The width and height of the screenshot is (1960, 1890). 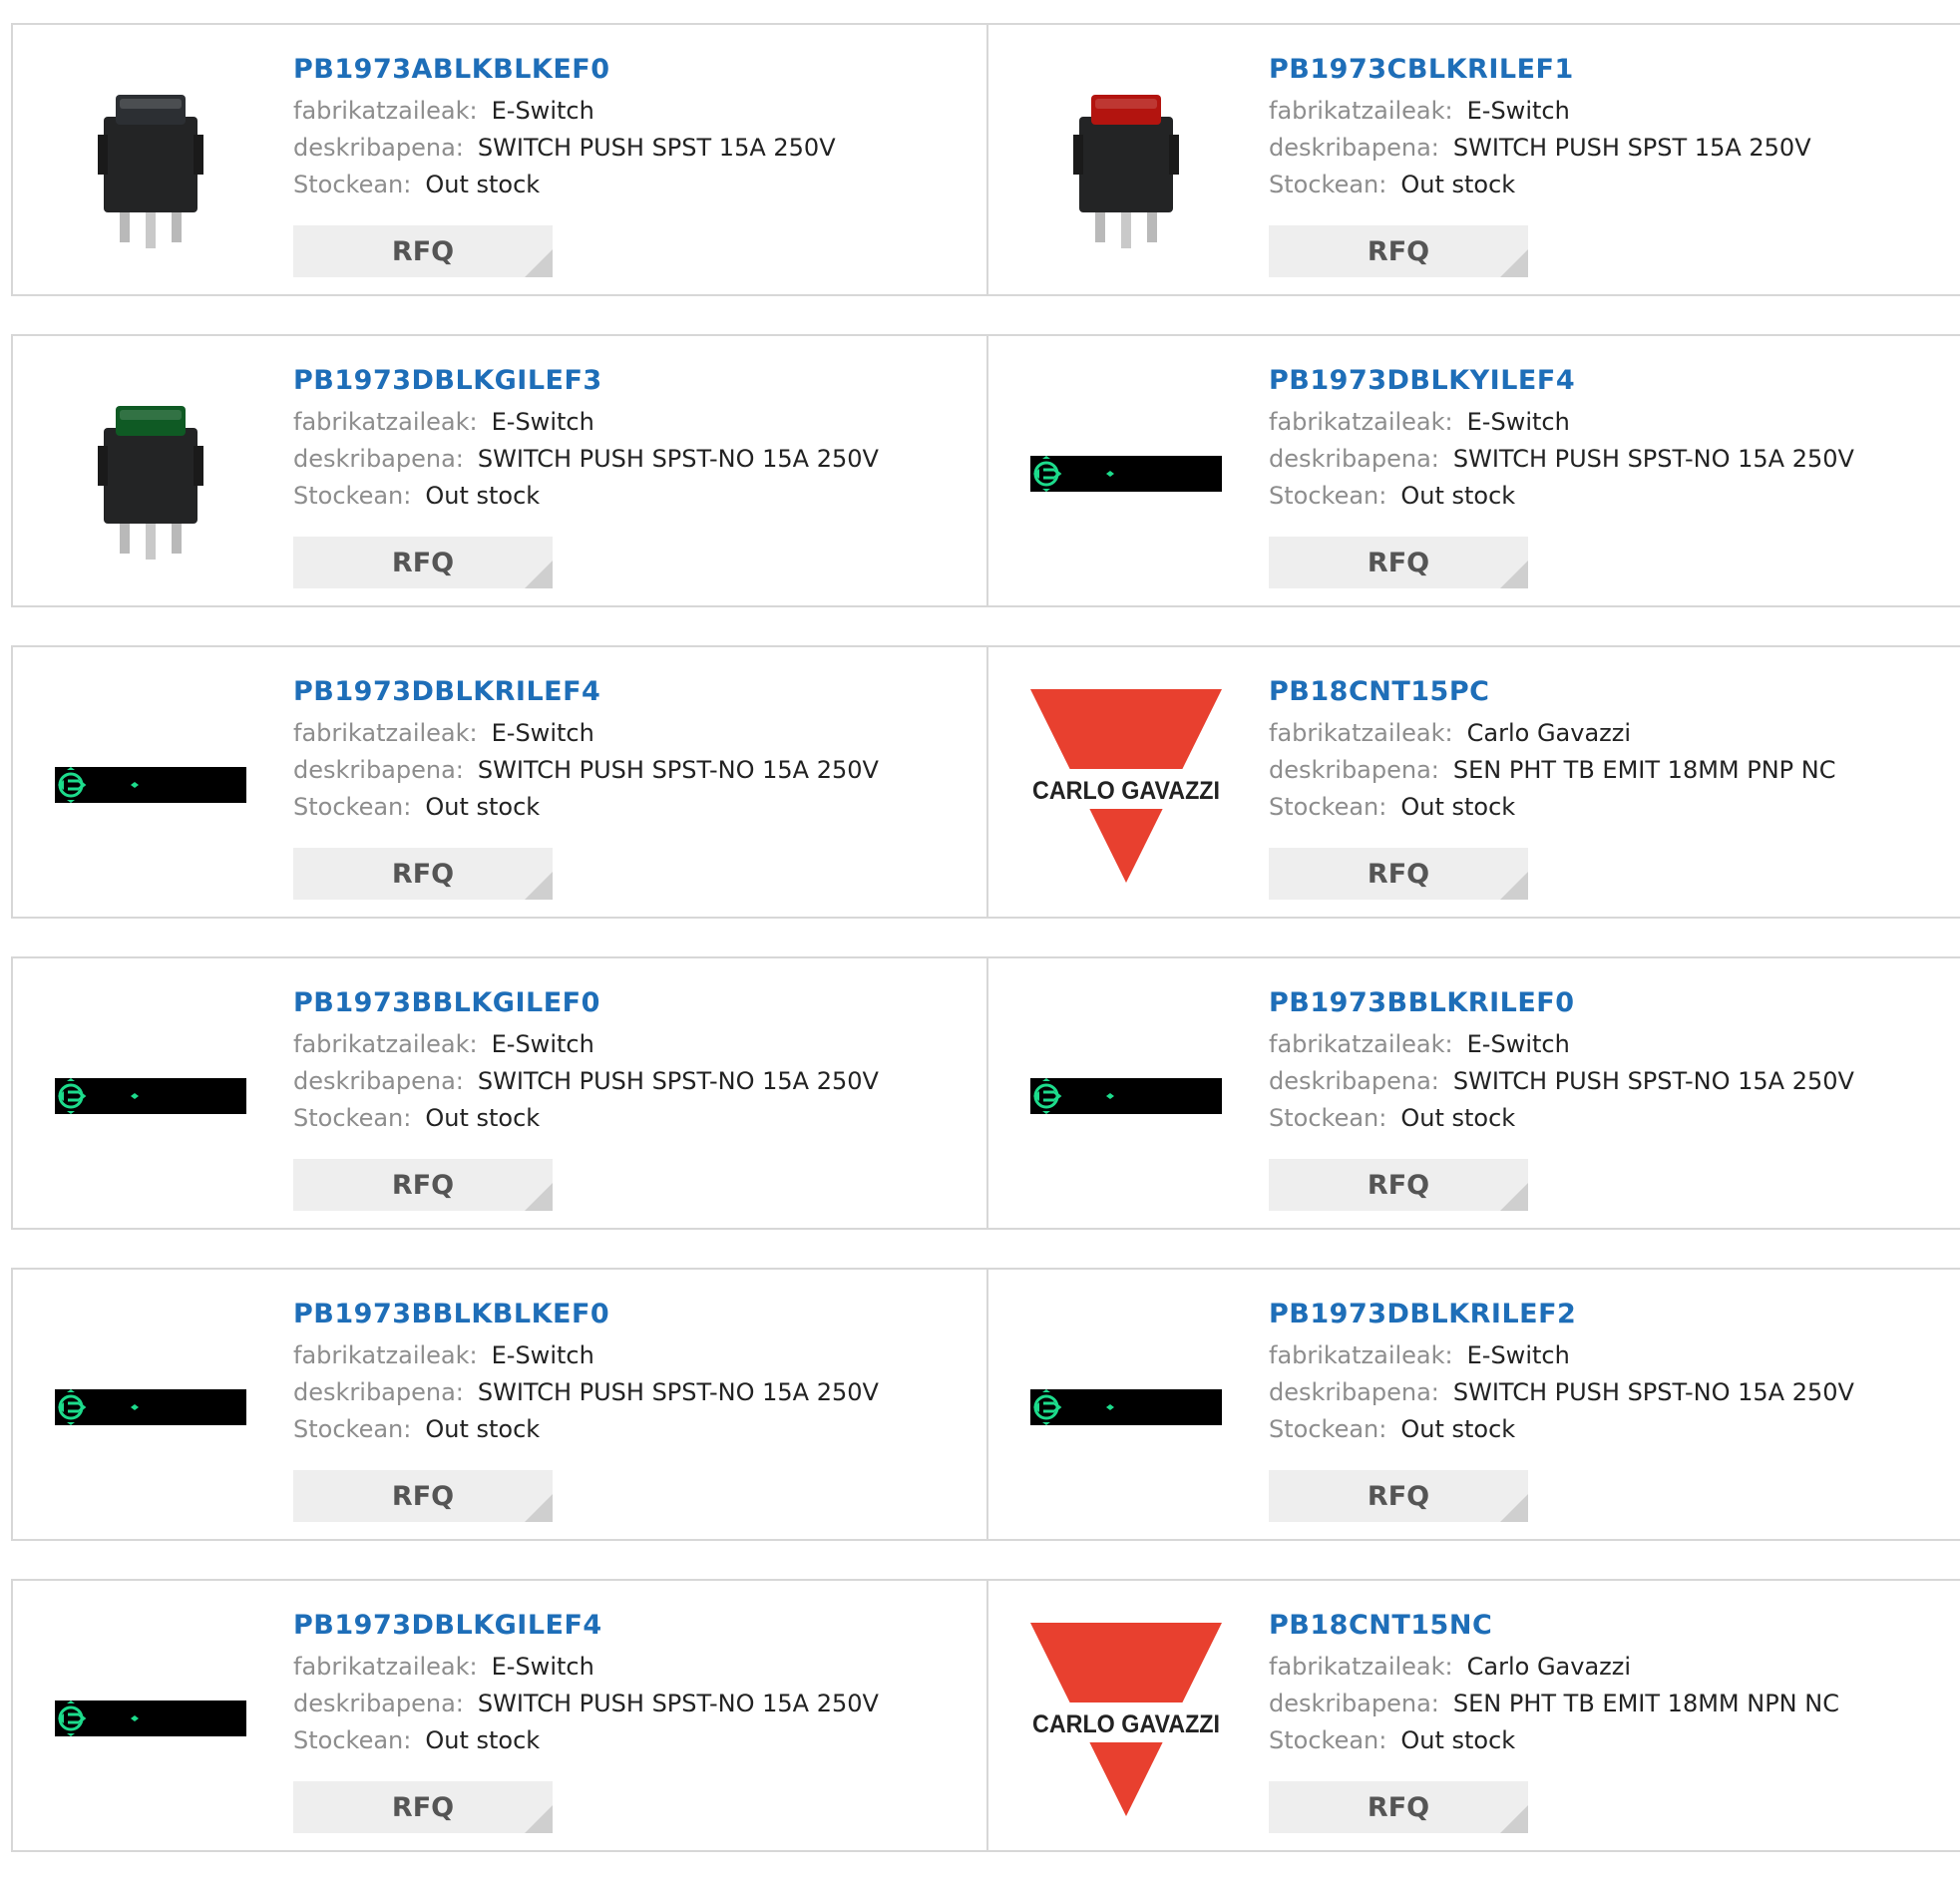 I want to click on product-name-link: PB1973CBLKRILEF1, so click(x=1540, y=70).